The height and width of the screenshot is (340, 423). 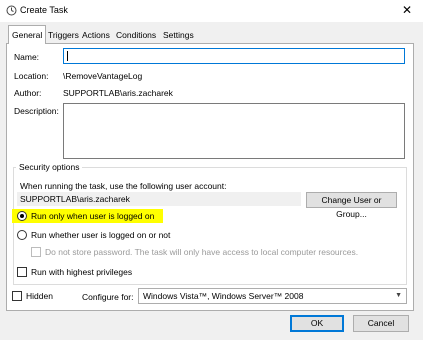 What do you see at coordinates (103, 76) in the screenshot?
I see `location-value: \RemoveVantageLog` at bounding box center [103, 76].